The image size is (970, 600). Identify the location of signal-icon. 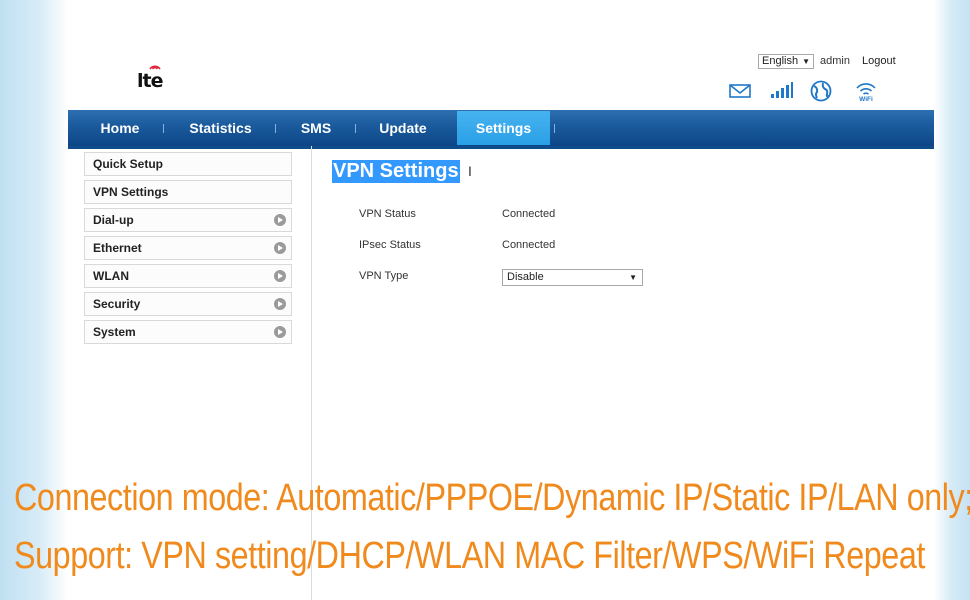
(782, 90).